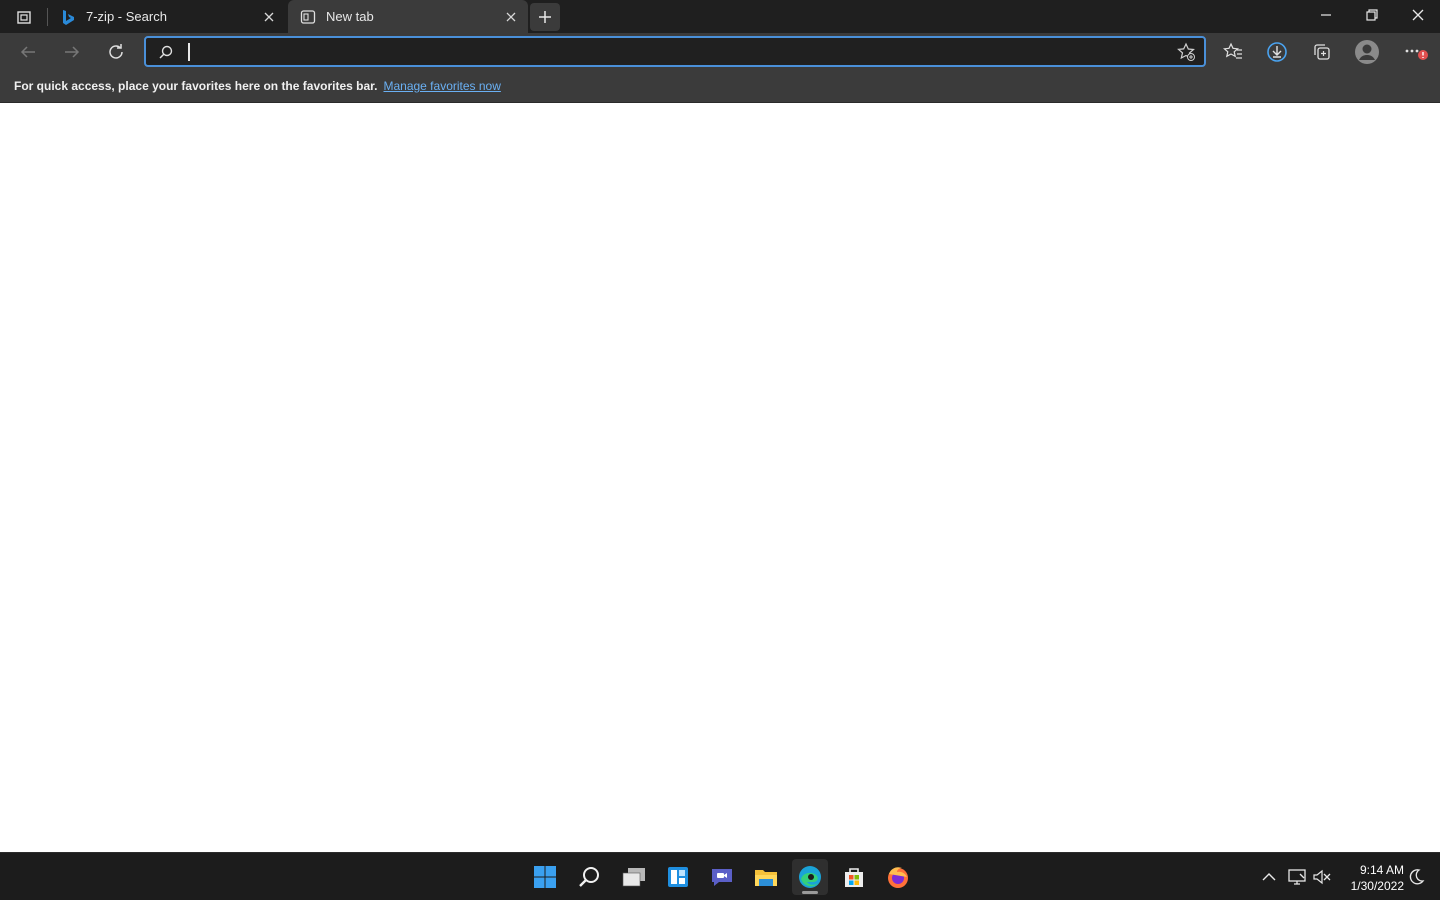 The image size is (1440, 900). I want to click on start-button, so click(545, 877).